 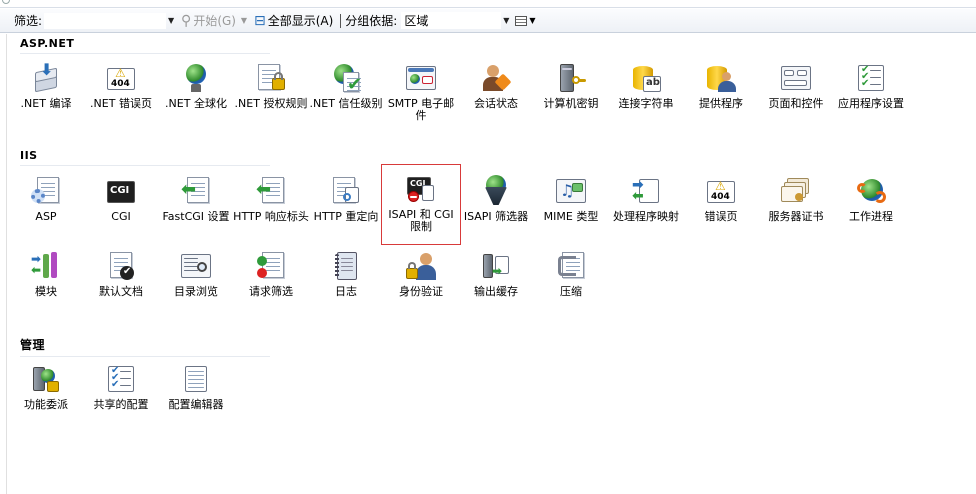 I want to click on feature-shared-configuration: ✔ ✔ ✔ 共享的配置, so click(x=121, y=397).